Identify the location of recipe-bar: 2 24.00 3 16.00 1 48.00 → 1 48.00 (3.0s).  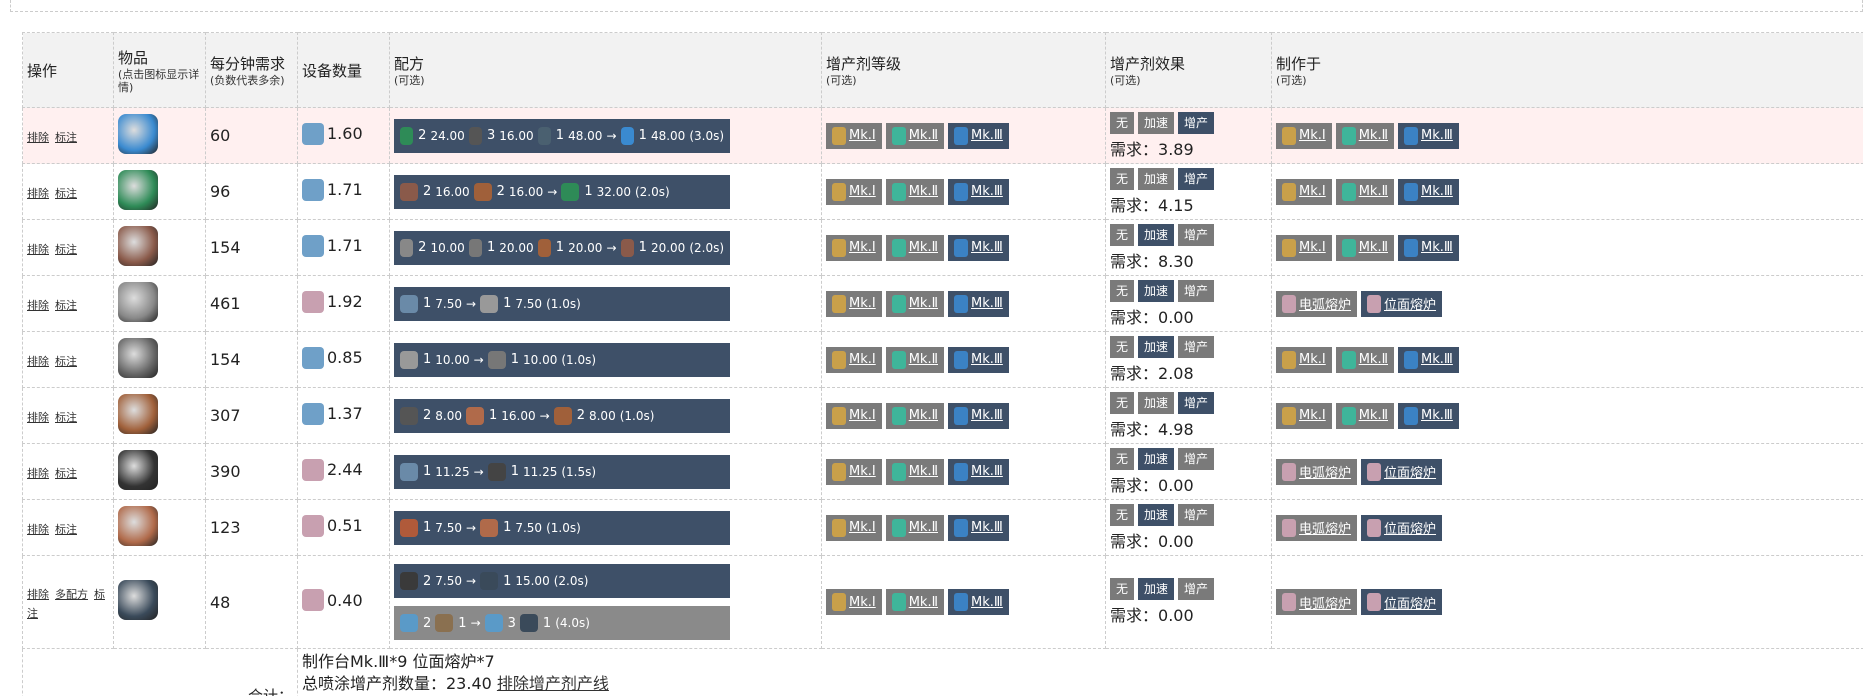
(562, 135).